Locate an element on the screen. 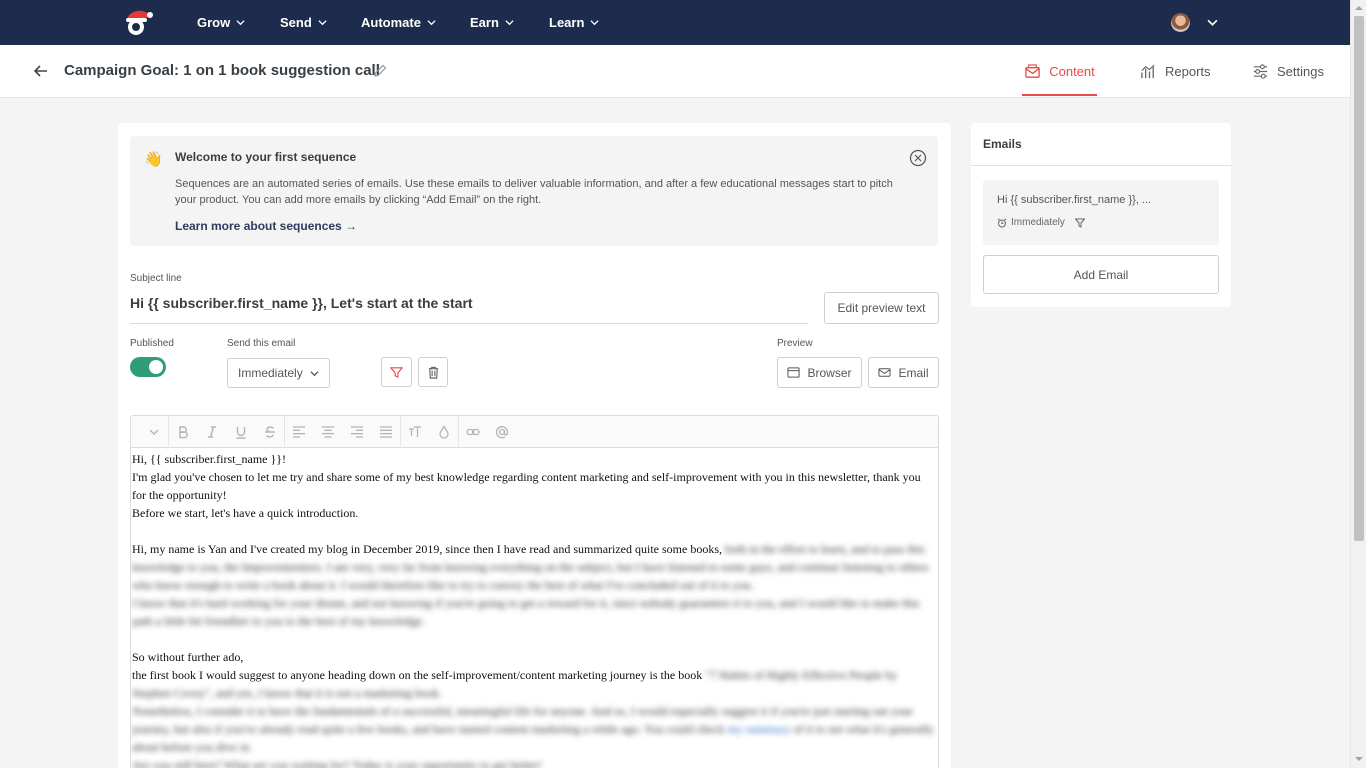 The image size is (1366, 768). scrollbar-thumb is located at coordinates (1359, 278).